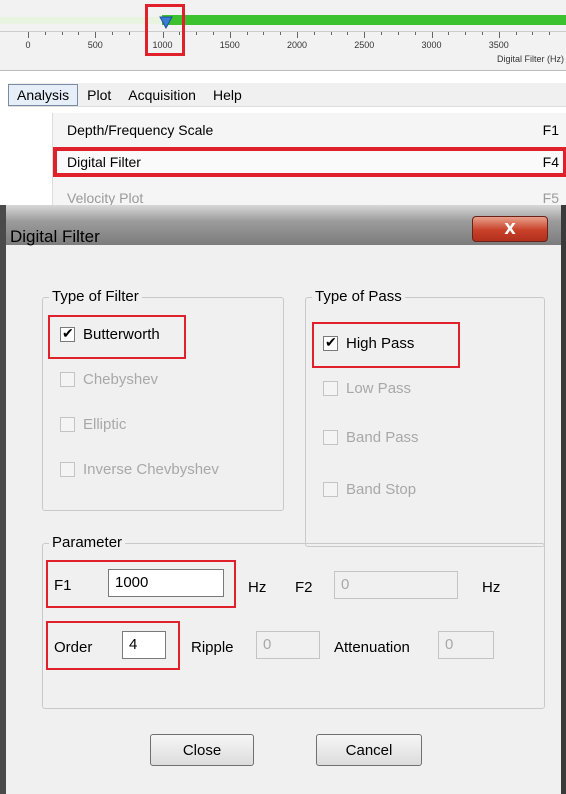 The width and height of the screenshot is (566, 794). What do you see at coordinates (95, 45) in the screenshot?
I see `ruler-tick-label: 500` at bounding box center [95, 45].